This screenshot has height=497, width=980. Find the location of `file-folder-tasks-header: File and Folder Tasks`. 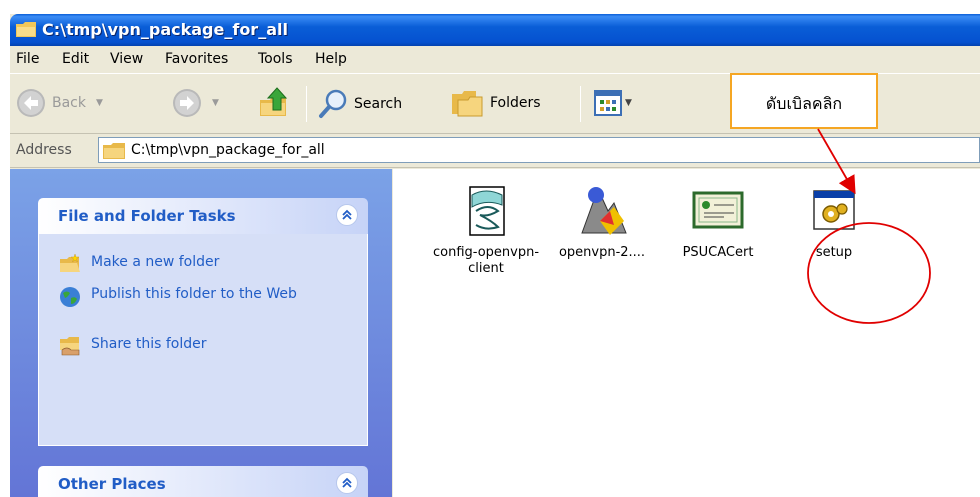

file-folder-tasks-header: File and Folder Tasks is located at coordinates (203, 216).